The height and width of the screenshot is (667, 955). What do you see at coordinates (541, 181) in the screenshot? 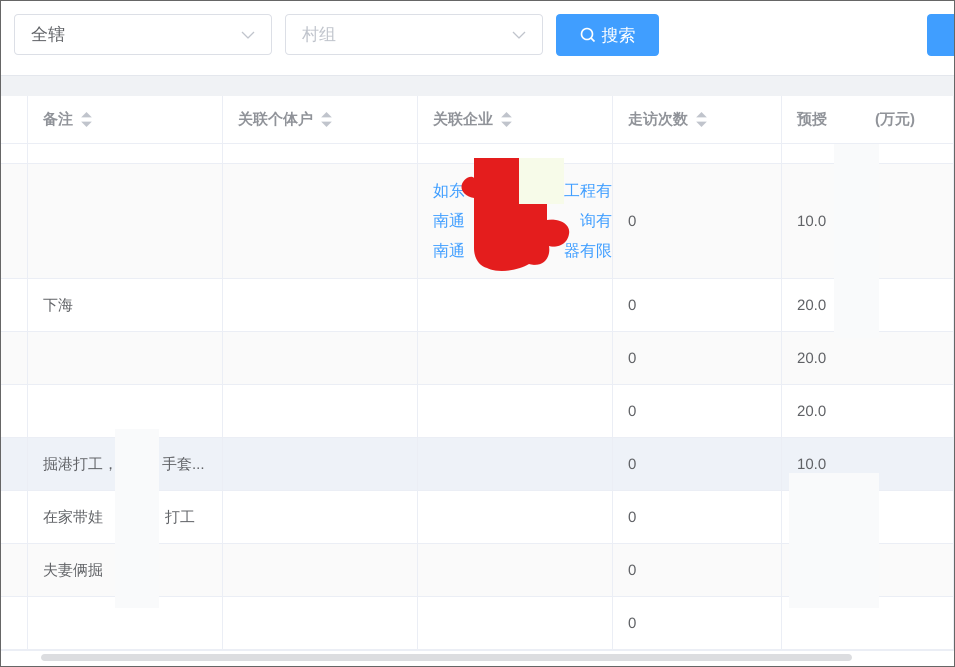
I see `redaction-mask` at bounding box center [541, 181].